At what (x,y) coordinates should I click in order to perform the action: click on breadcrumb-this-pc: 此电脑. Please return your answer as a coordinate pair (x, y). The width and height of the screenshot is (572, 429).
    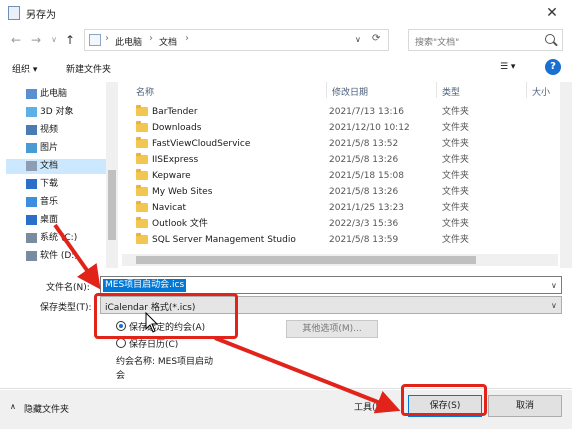
    Looking at the image, I should click on (128, 41).